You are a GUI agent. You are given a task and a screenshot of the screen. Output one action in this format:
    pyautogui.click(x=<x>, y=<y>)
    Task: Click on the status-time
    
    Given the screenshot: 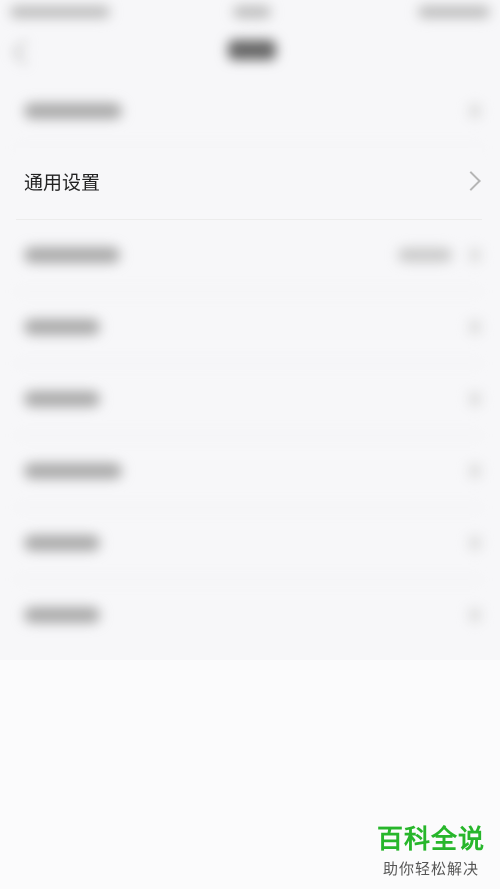 What is the action you would take?
    pyautogui.click(x=252, y=12)
    